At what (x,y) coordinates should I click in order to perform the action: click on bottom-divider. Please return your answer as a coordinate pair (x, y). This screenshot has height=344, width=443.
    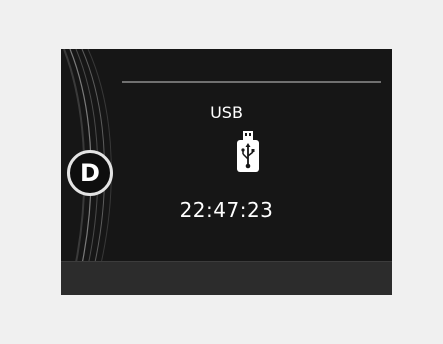
    Looking at the image, I should click on (226, 261).